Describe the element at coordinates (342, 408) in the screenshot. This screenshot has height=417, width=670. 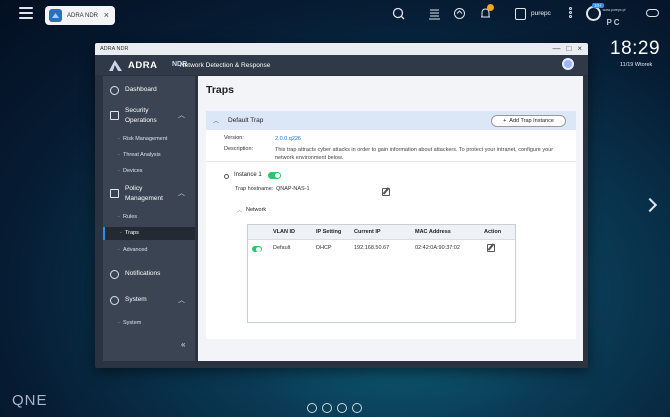
I see `dock-monitor-icon` at that location.